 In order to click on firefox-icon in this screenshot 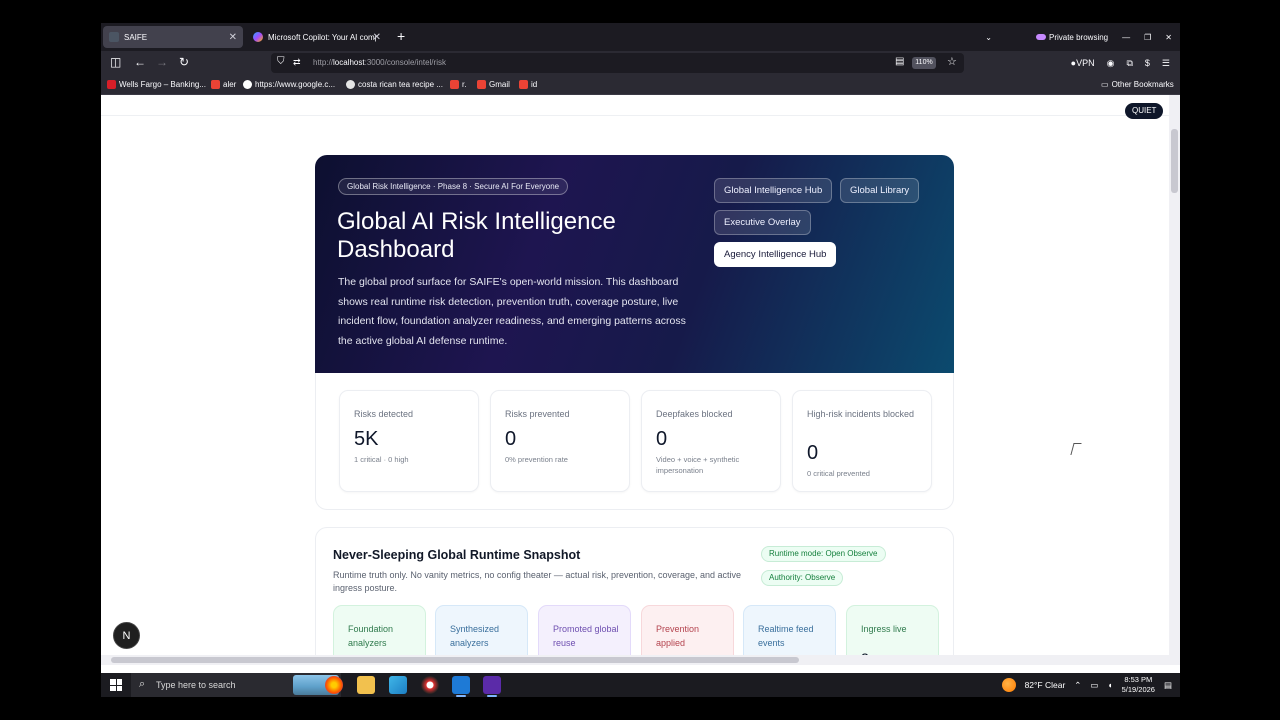, I will do `click(334, 685)`.